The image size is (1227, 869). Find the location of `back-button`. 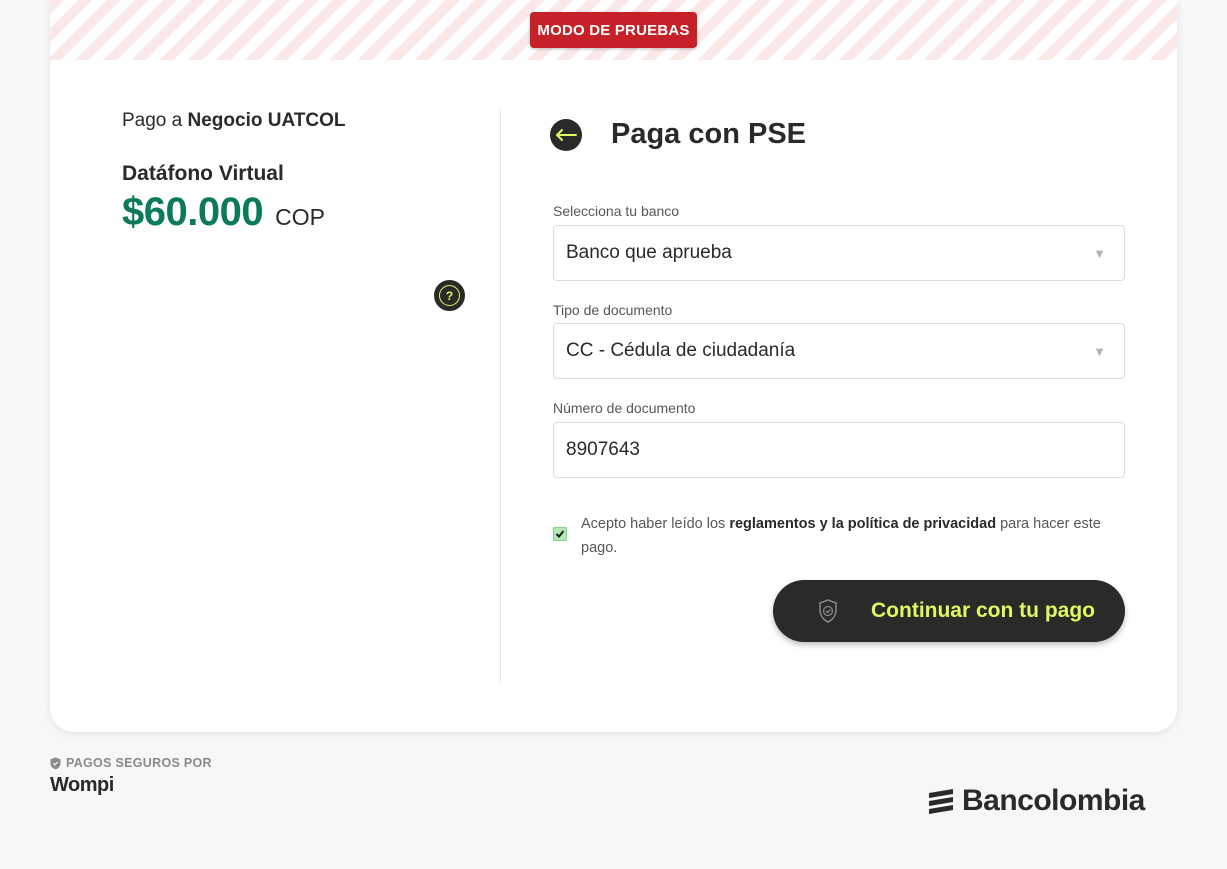

back-button is located at coordinates (566, 135).